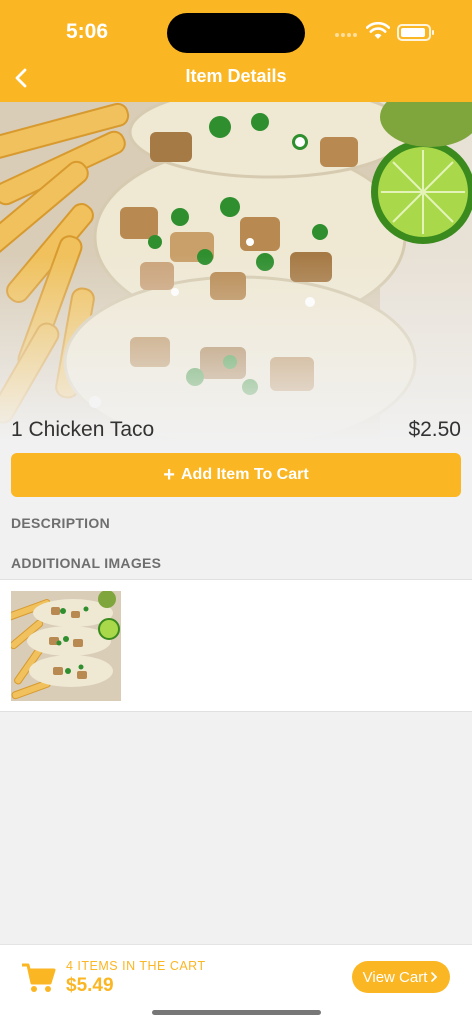 The image size is (472, 1024). I want to click on cellular-signal-icon, so click(346, 35).